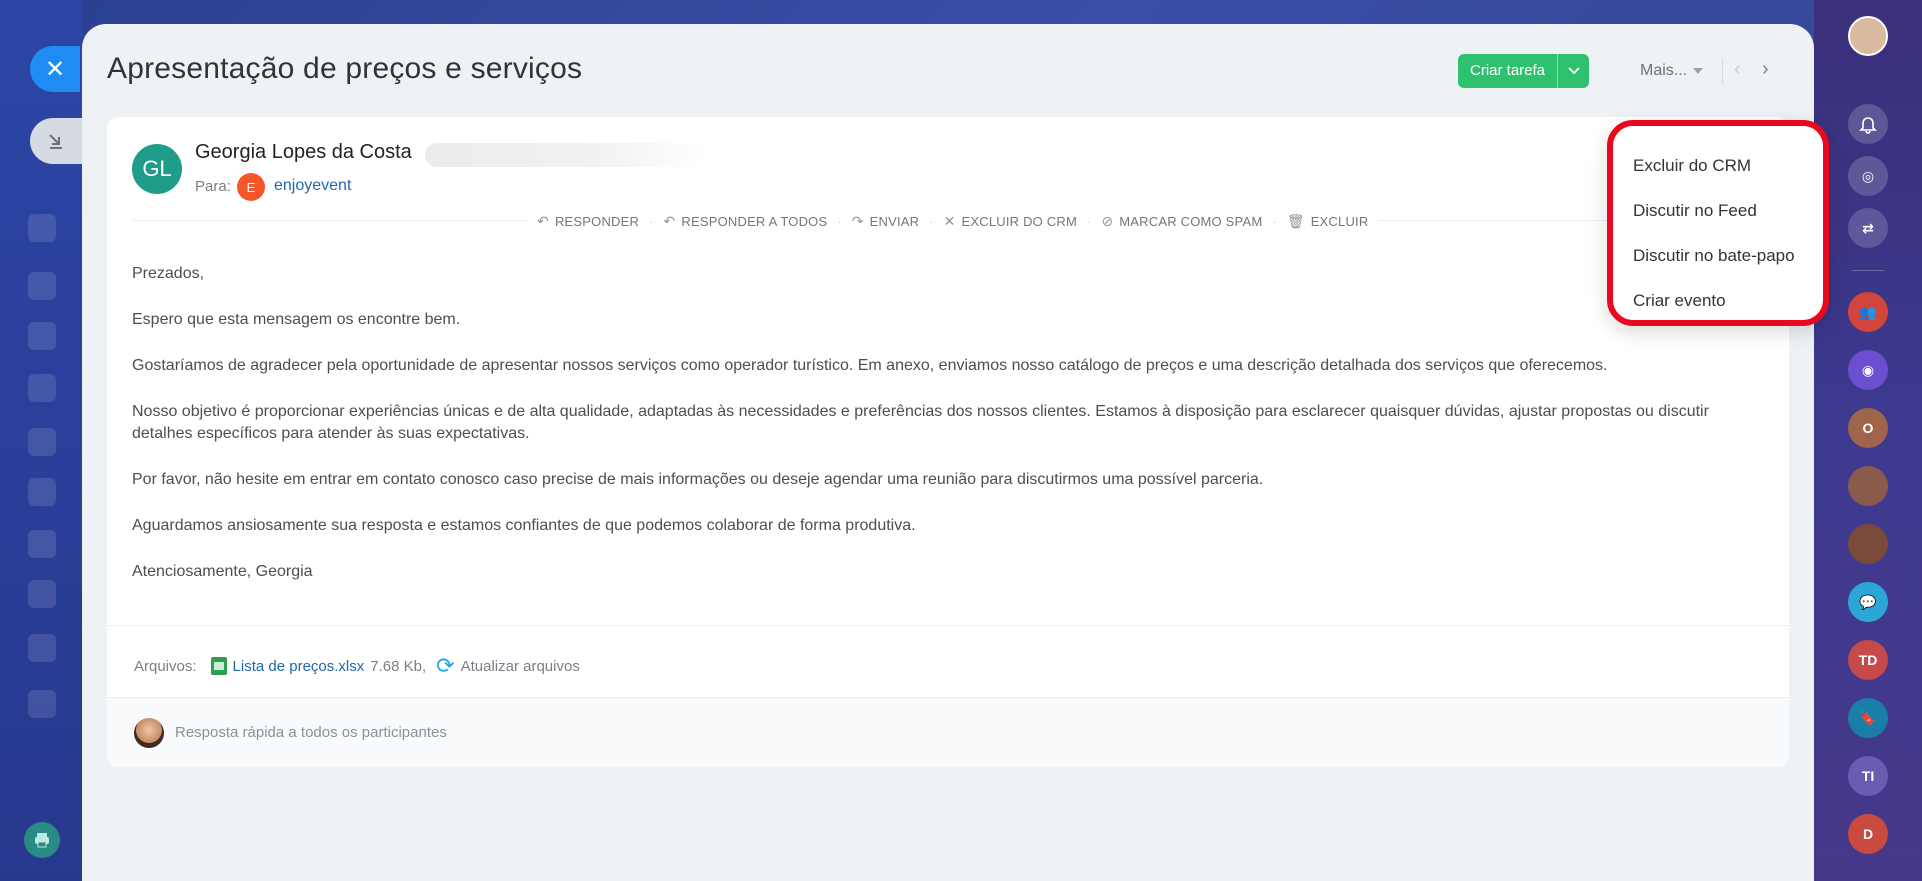 The width and height of the screenshot is (1922, 881). Describe the element at coordinates (1737, 69) in the screenshot. I see `previous-email-icon: ‹` at that location.